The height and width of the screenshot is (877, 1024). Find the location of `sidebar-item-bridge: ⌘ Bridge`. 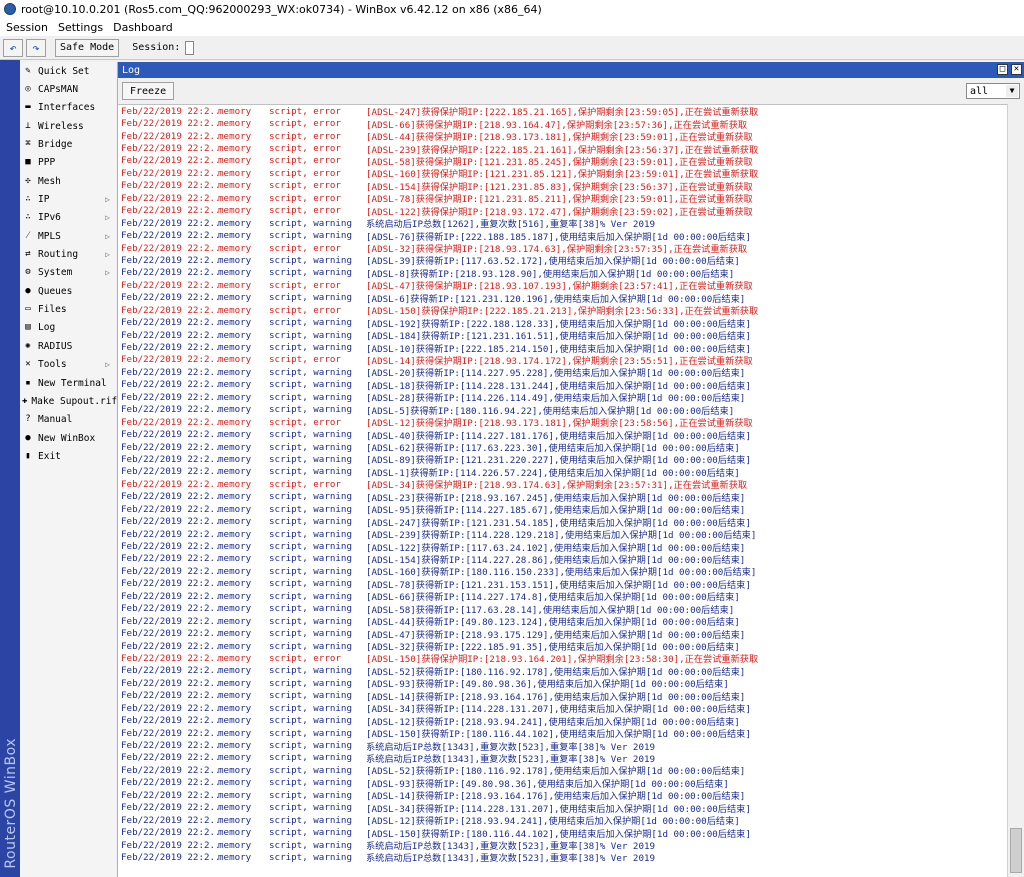

sidebar-item-bridge: ⌘ Bridge is located at coordinates (68, 144).